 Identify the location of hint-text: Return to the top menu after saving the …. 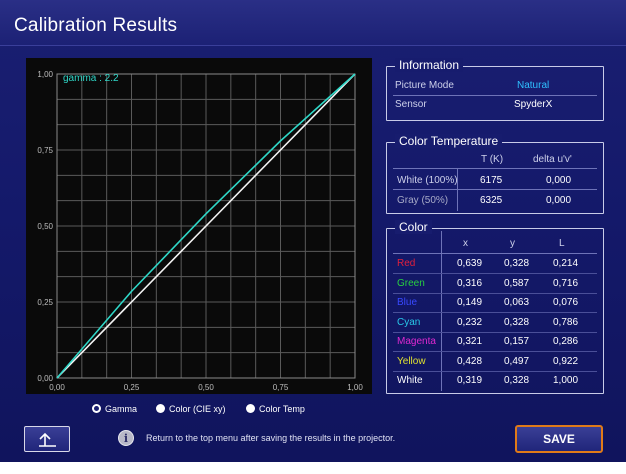
(271, 438).